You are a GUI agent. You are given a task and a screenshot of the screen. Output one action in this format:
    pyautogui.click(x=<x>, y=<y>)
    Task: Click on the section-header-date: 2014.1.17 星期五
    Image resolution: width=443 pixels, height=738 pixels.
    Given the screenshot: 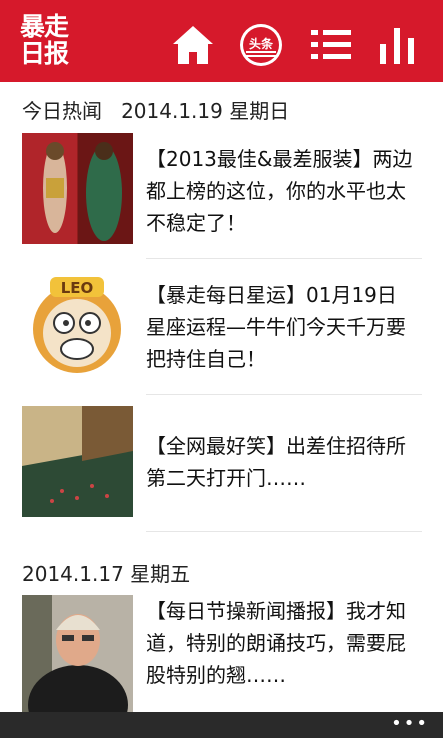 What is the action you would take?
    pyautogui.click(x=106, y=574)
    